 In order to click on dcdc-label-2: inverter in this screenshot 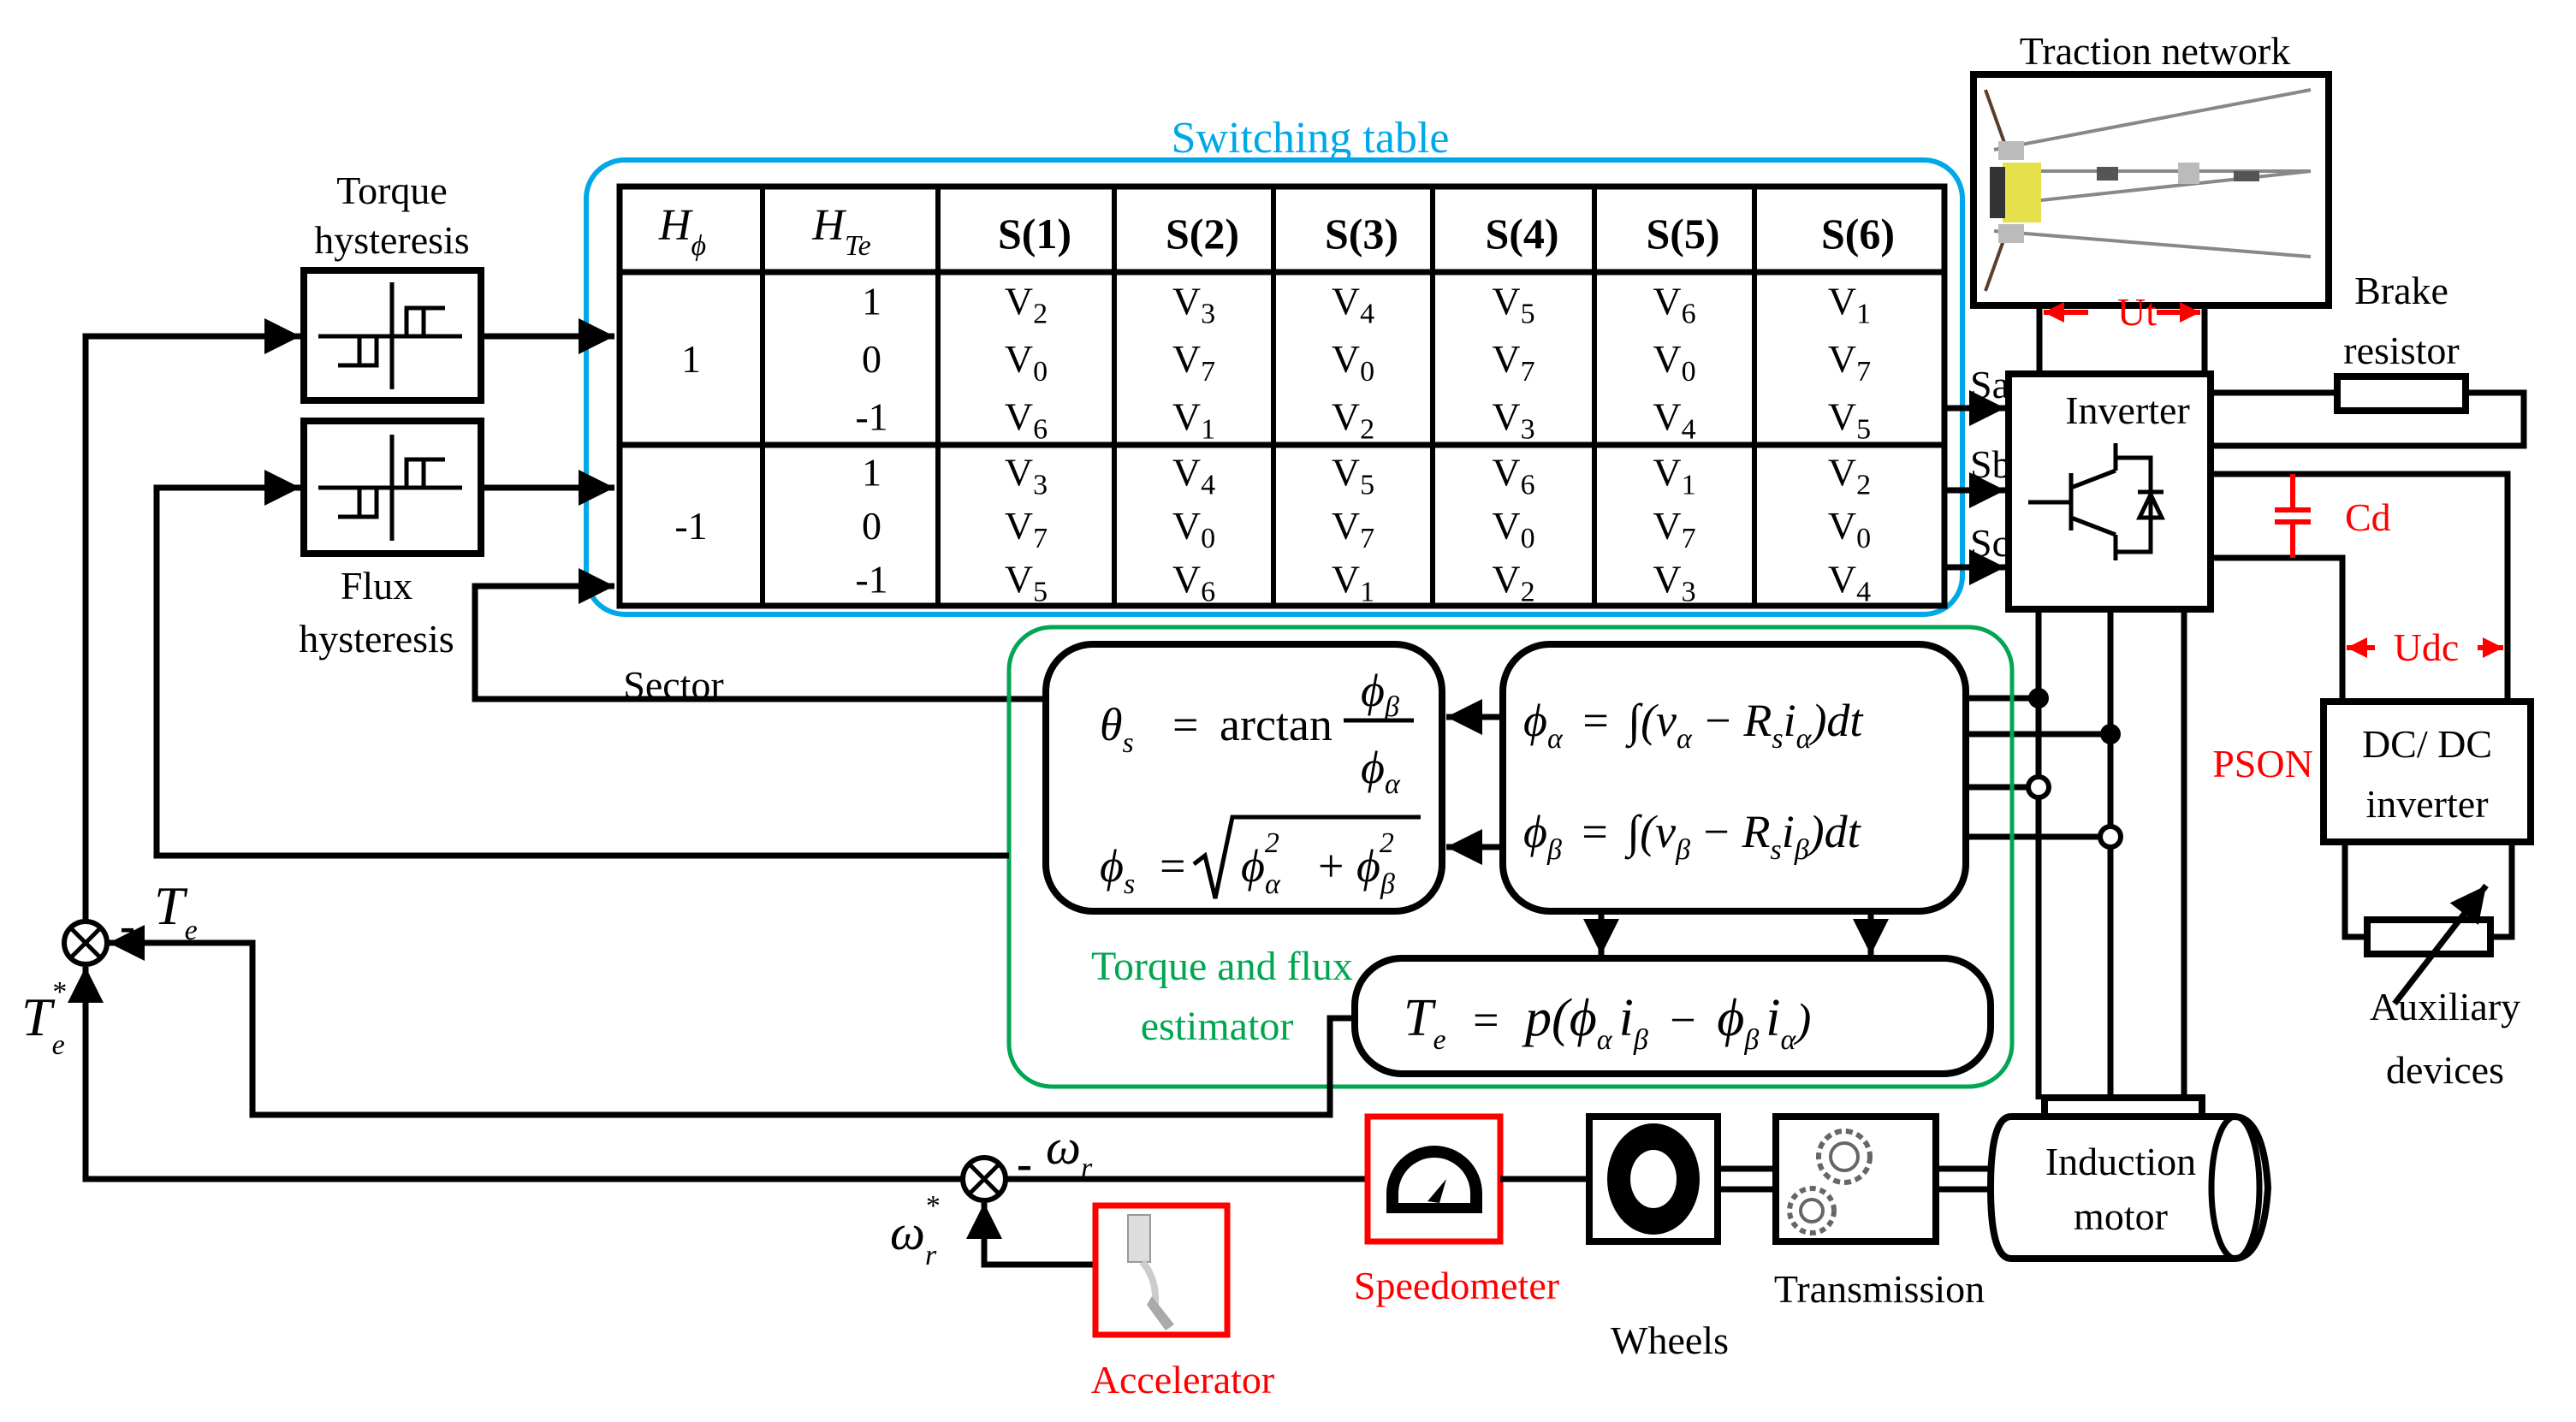, I will do `click(2426, 804)`.